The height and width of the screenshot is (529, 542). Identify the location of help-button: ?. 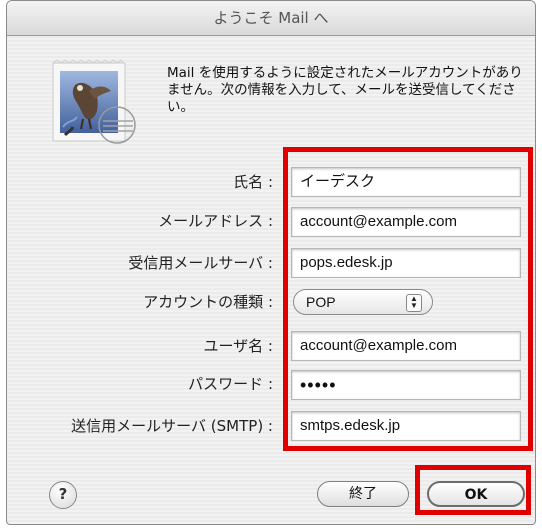
(63, 495).